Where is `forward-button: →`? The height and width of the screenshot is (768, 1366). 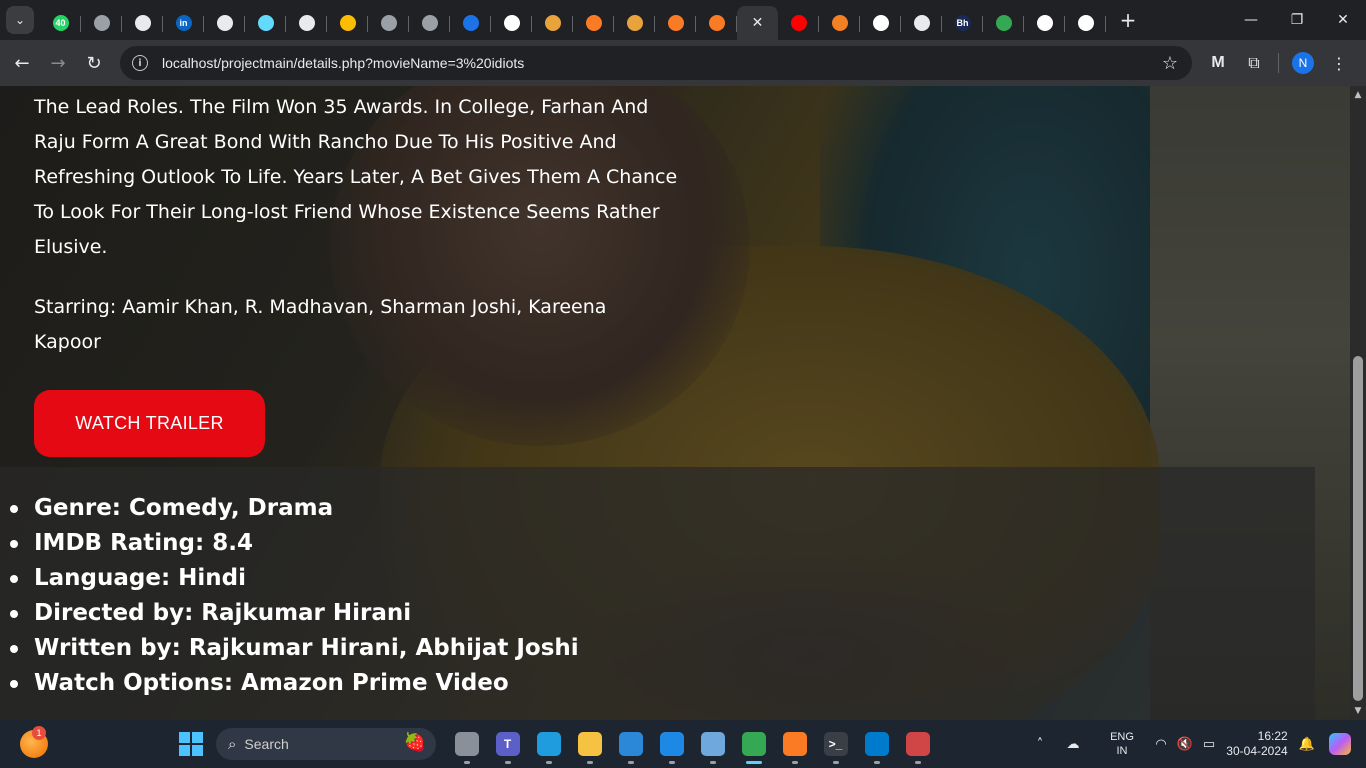 forward-button: → is located at coordinates (58, 63).